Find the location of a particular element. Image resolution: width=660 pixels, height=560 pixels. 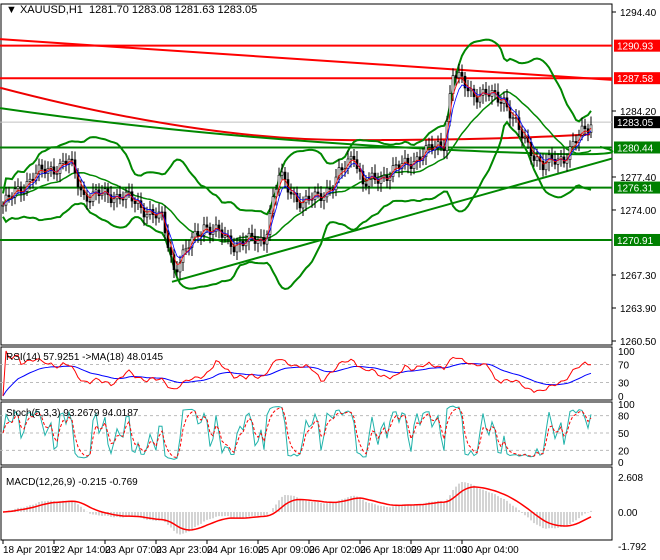

stoch-tick: 50 is located at coordinates (624, 434).